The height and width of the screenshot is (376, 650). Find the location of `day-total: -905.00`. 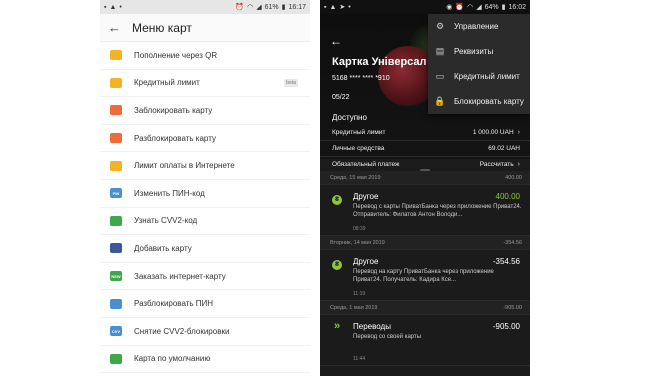

day-total: -905.00 is located at coordinates (512, 307).